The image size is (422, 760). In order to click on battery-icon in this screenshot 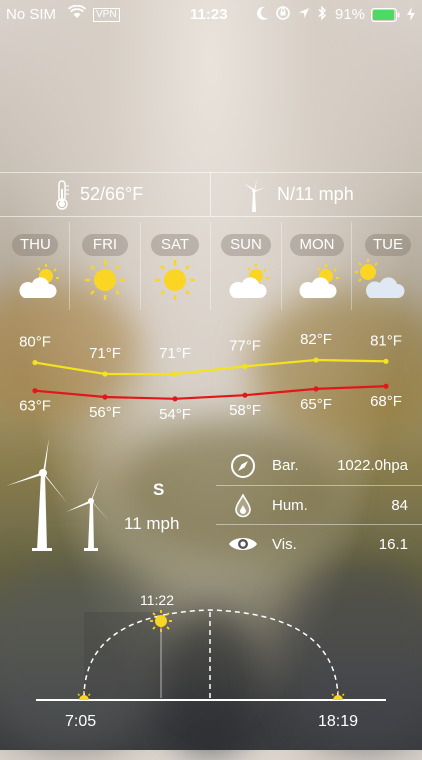, I will do `click(386, 17)`.